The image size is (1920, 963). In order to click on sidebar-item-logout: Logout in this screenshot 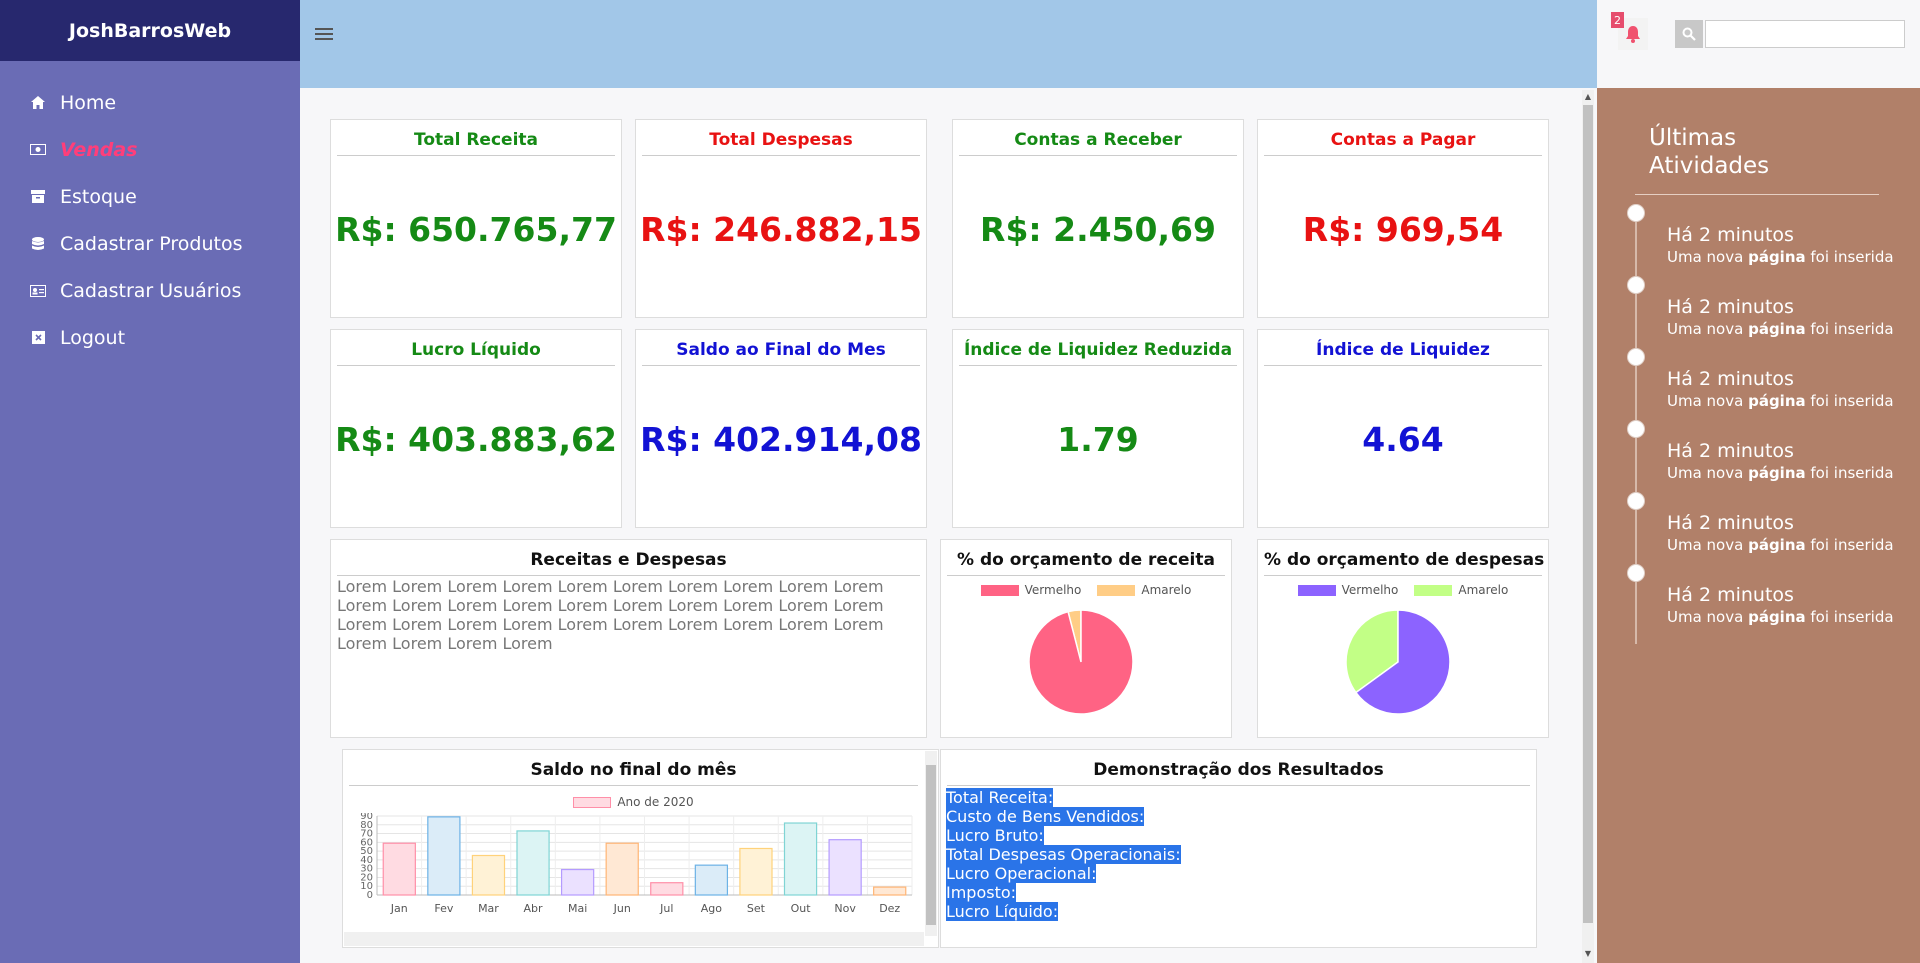, I will do `click(150, 337)`.